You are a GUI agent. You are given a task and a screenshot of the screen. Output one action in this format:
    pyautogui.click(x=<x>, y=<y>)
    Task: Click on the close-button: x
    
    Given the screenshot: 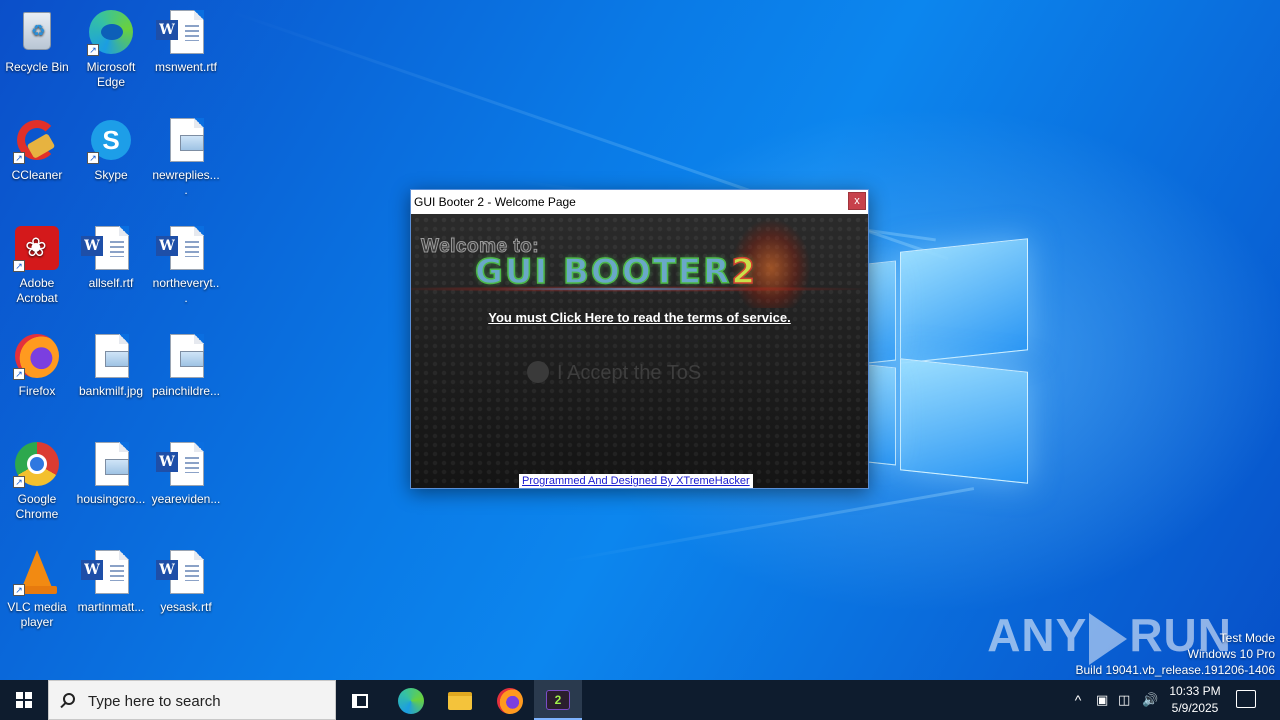 What is the action you would take?
    pyautogui.click(x=857, y=201)
    